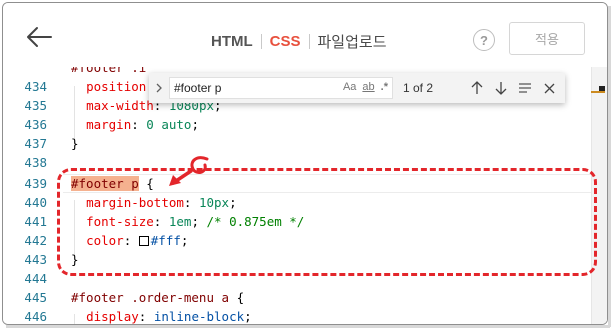 The width and height of the screenshot is (612, 329). I want to click on tab-css: CSS, so click(285, 41).